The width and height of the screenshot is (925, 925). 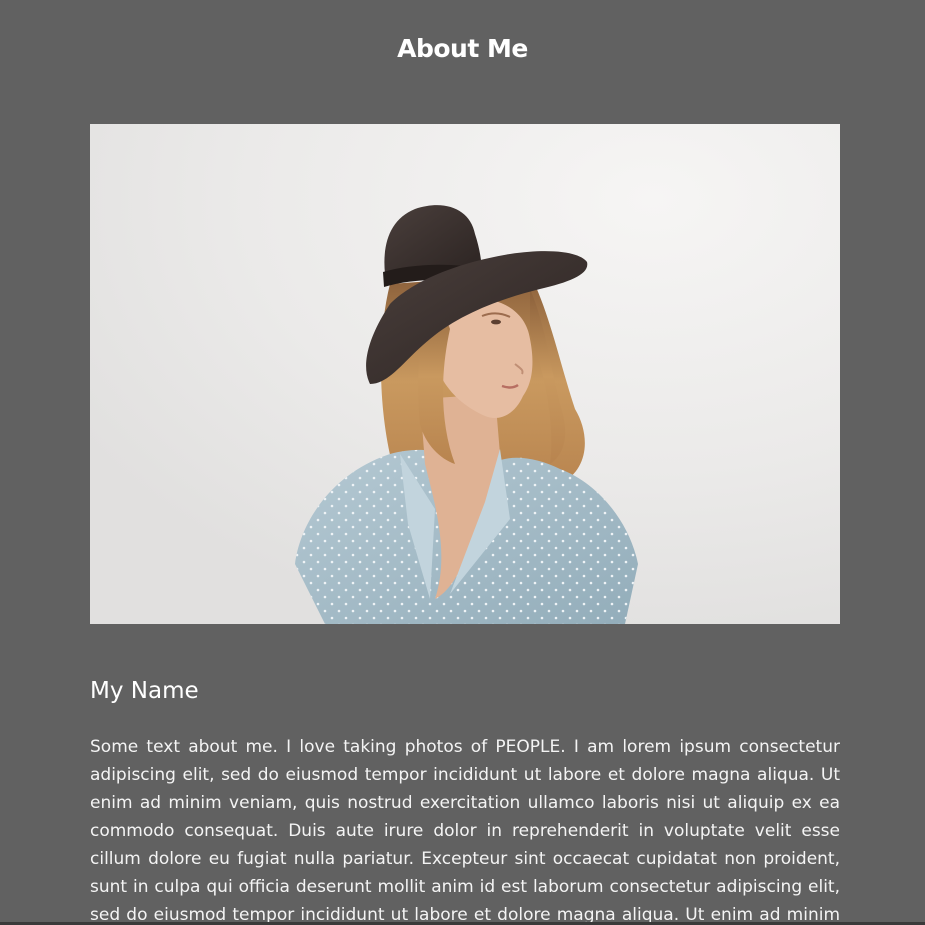 I want to click on page-title: About Me, so click(x=462, y=48).